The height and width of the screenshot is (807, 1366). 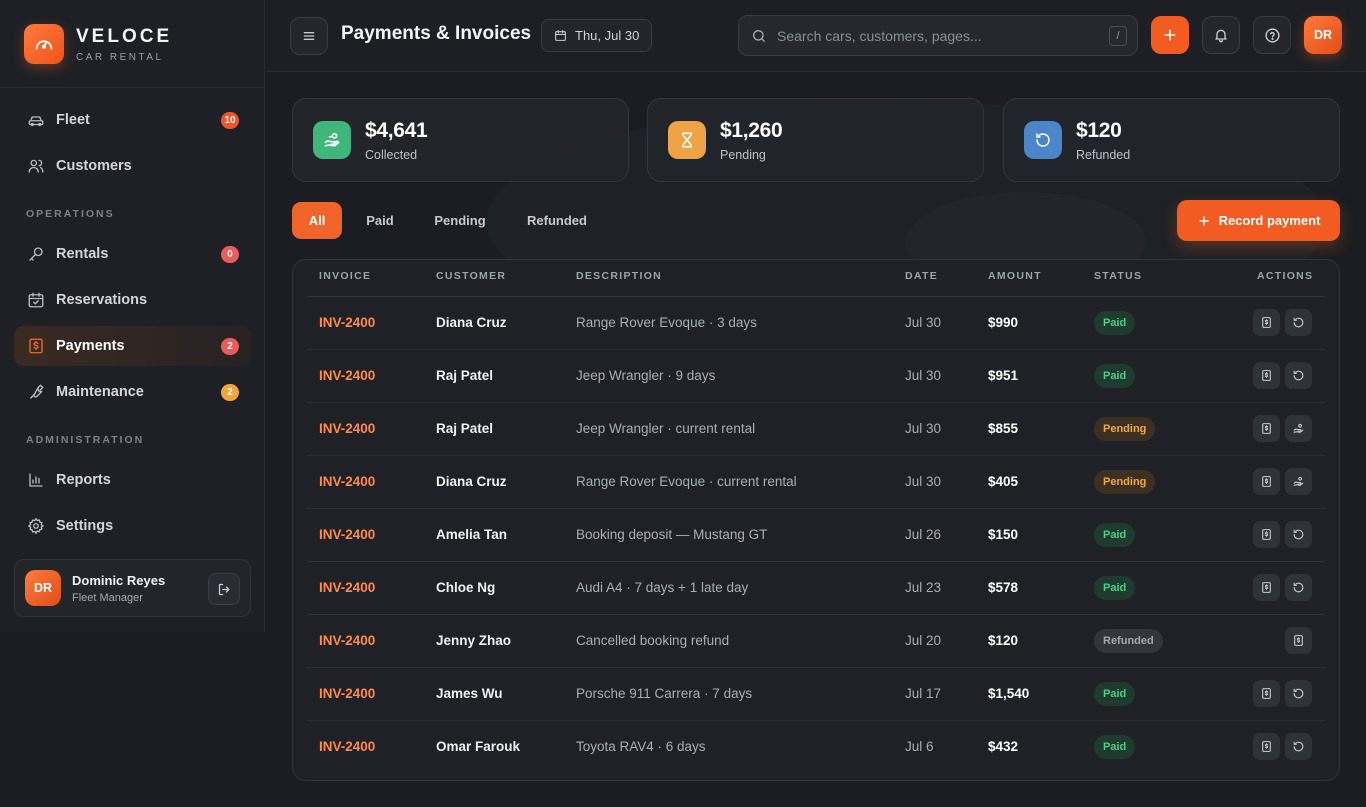 I want to click on add-button, so click(x=1170, y=35).